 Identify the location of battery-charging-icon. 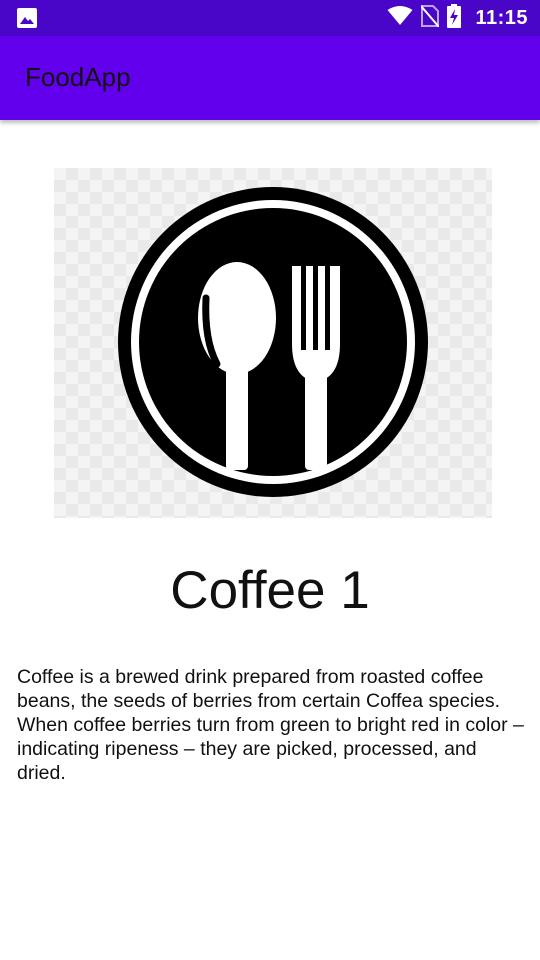
(454, 18).